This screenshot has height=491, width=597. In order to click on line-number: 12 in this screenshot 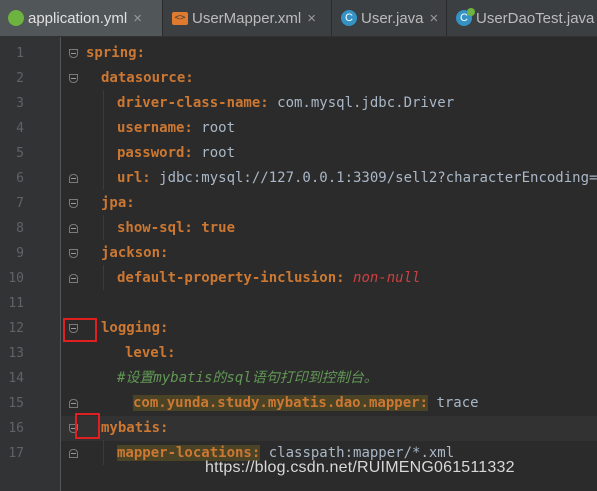, I will do `click(16, 328)`.